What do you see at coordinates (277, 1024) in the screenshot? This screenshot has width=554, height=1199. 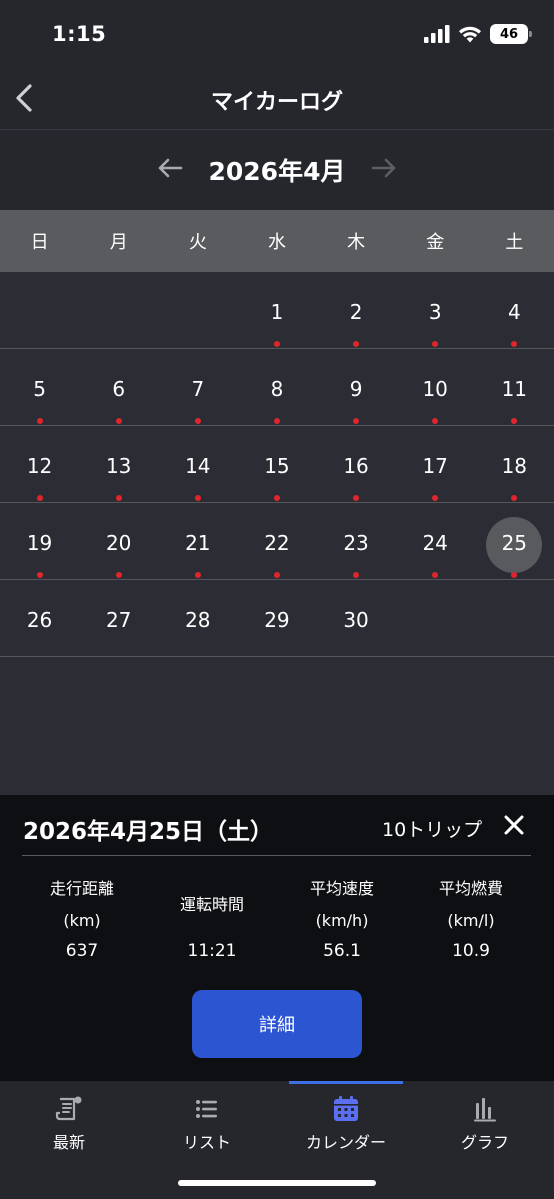 I see `detail-button: 詳細` at bounding box center [277, 1024].